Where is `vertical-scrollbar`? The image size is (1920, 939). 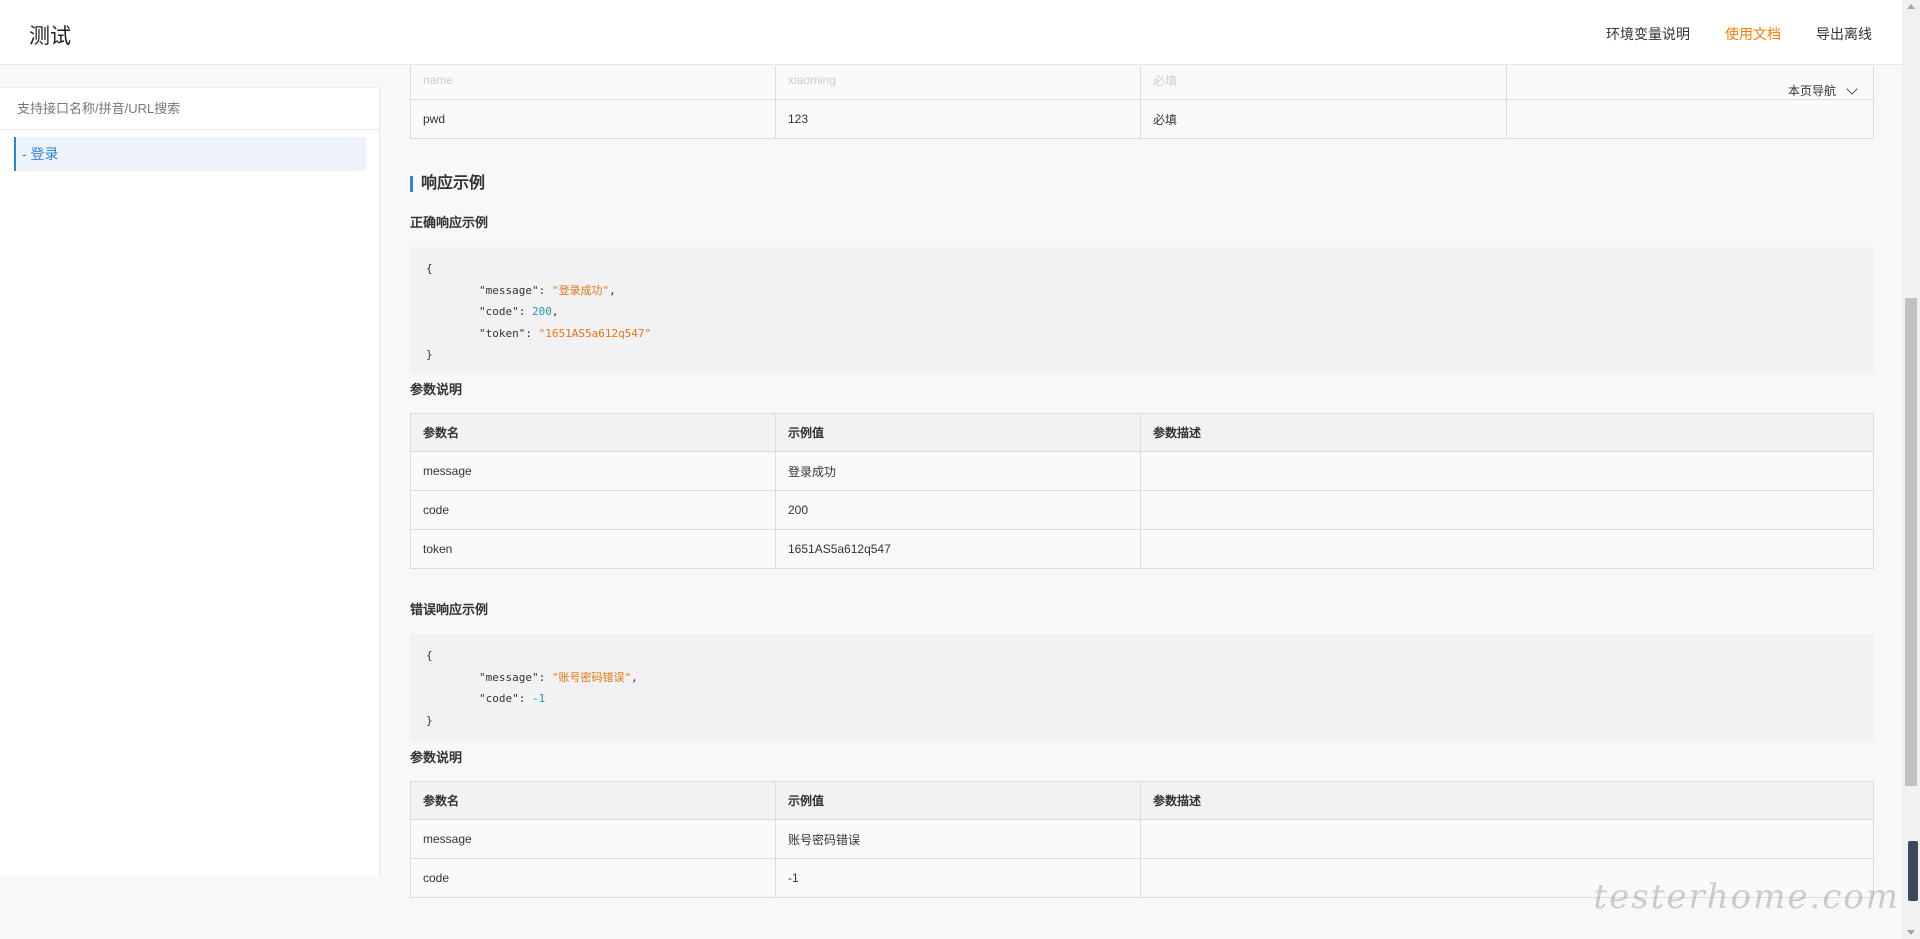
vertical-scrollbar is located at coordinates (1911, 469).